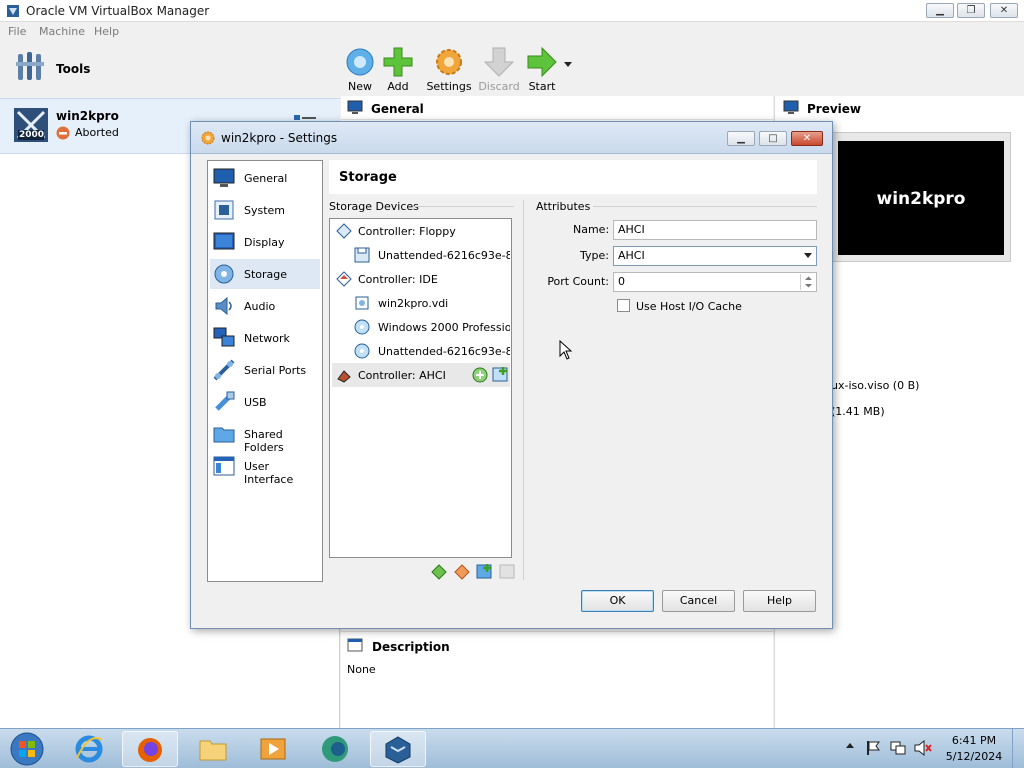 The image size is (1024, 768). I want to click on divider, so click(705, 206).